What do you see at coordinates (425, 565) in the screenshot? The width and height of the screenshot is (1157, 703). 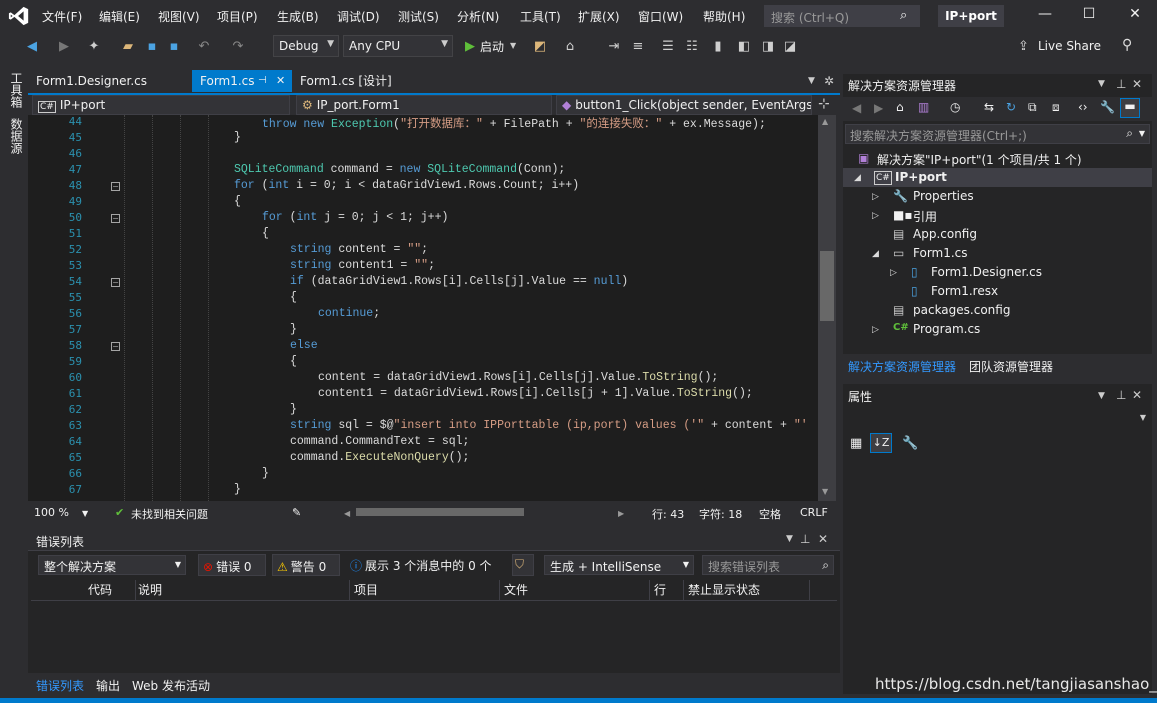 I see `messages-filter-button: ⓘ 展示 3 个消息中的 0 个` at bounding box center [425, 565].